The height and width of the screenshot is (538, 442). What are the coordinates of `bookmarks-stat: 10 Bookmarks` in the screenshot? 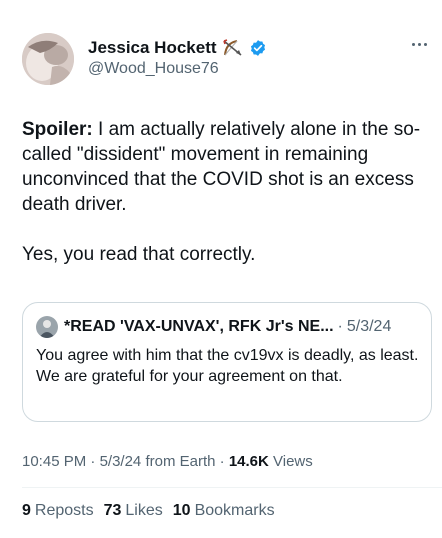 It's located at (224, 511).